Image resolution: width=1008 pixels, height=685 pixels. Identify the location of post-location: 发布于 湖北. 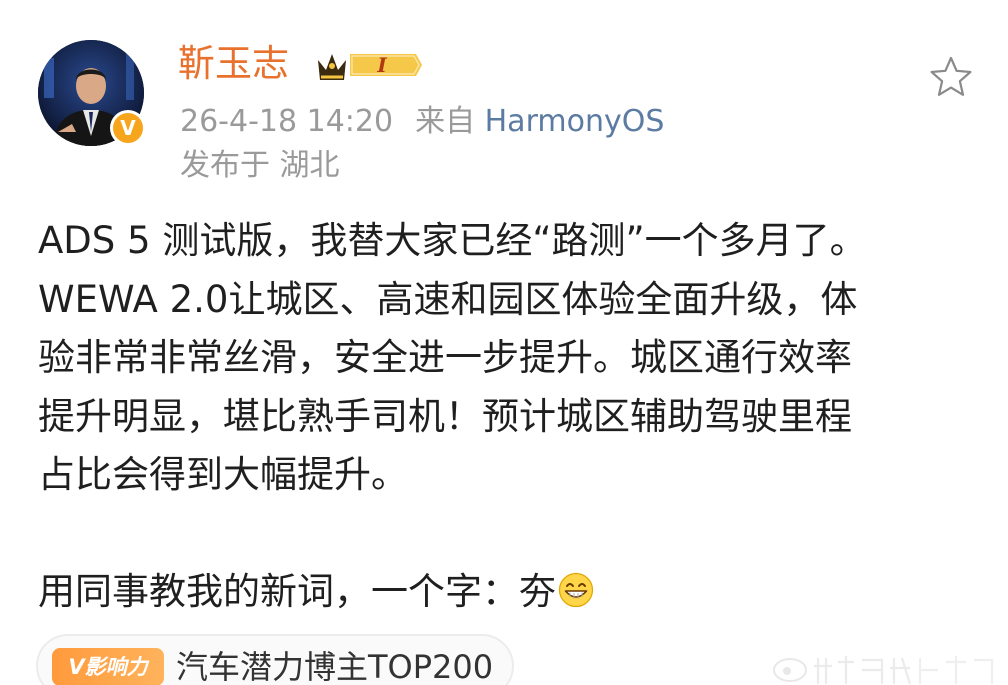
(260, 165).